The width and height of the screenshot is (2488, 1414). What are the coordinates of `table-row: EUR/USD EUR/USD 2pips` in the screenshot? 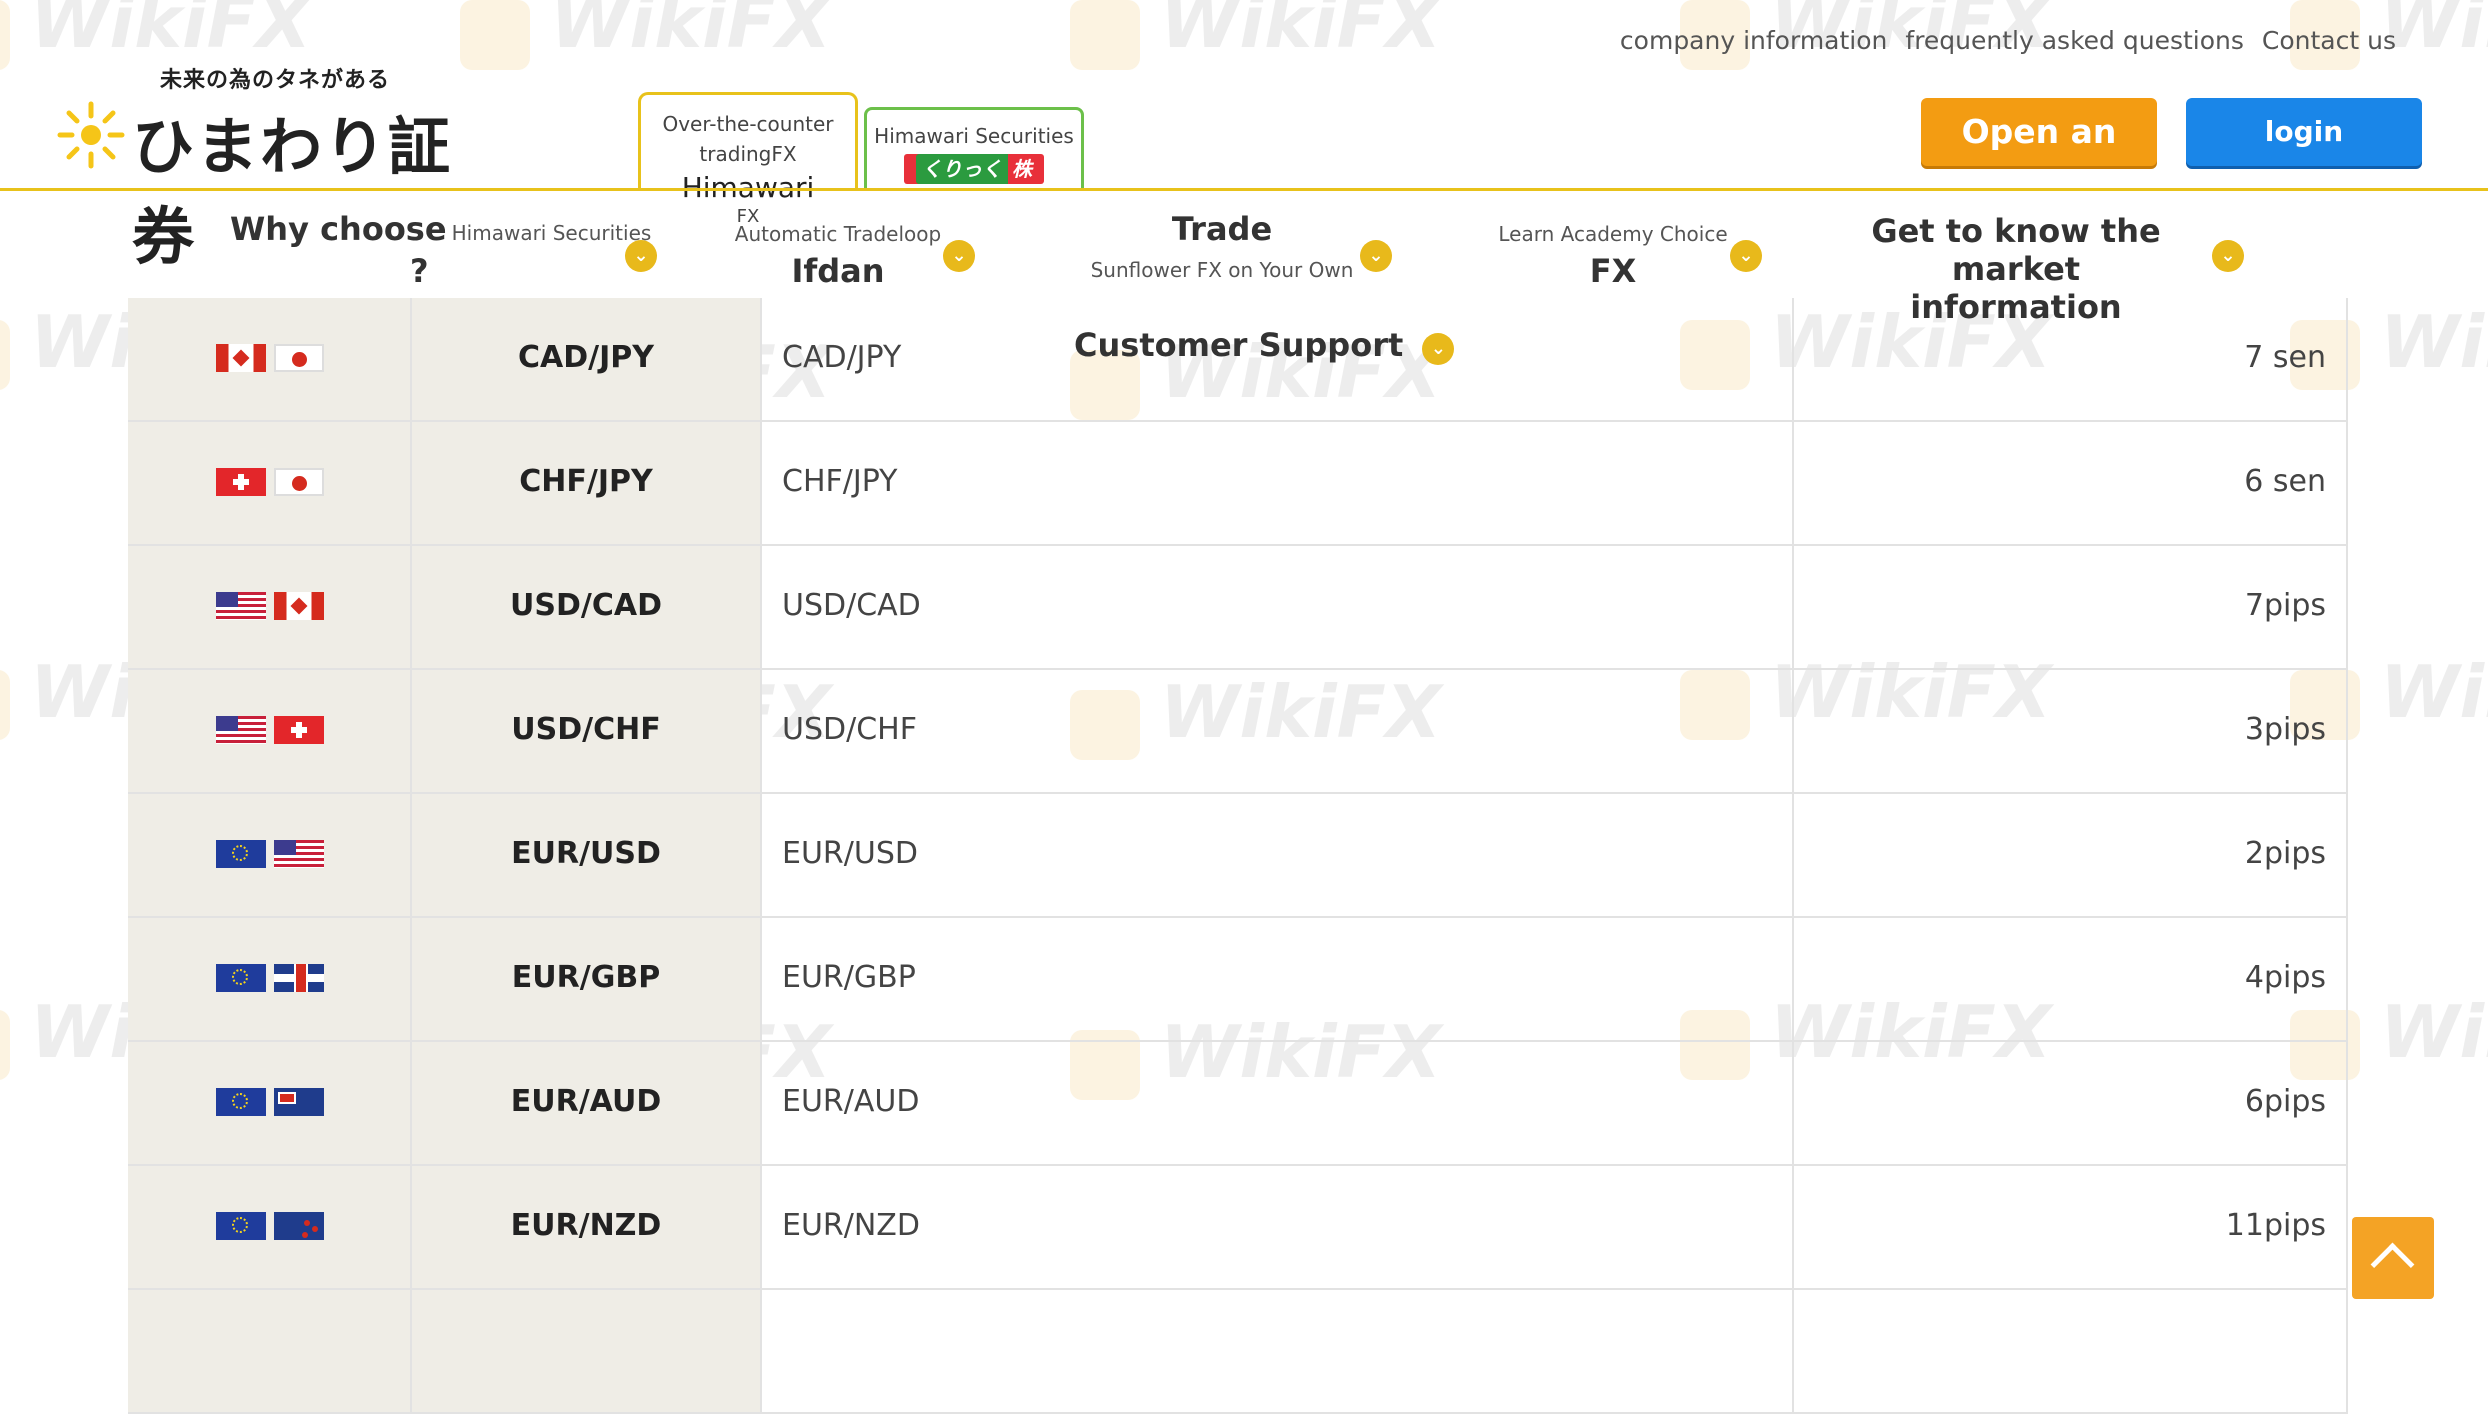 It's located at (1238, 856).